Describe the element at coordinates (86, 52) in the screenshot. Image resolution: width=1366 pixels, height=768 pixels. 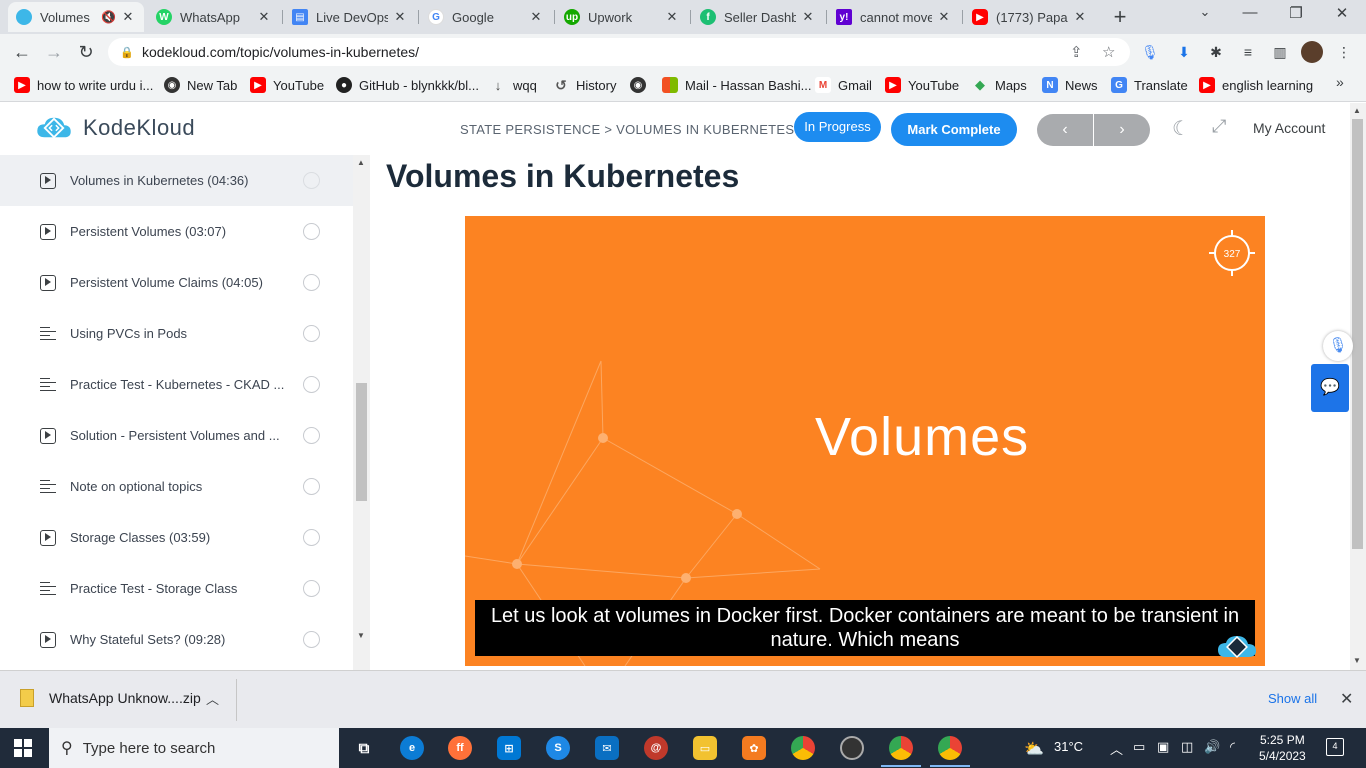
I see `reload-button: ↻` at that location.